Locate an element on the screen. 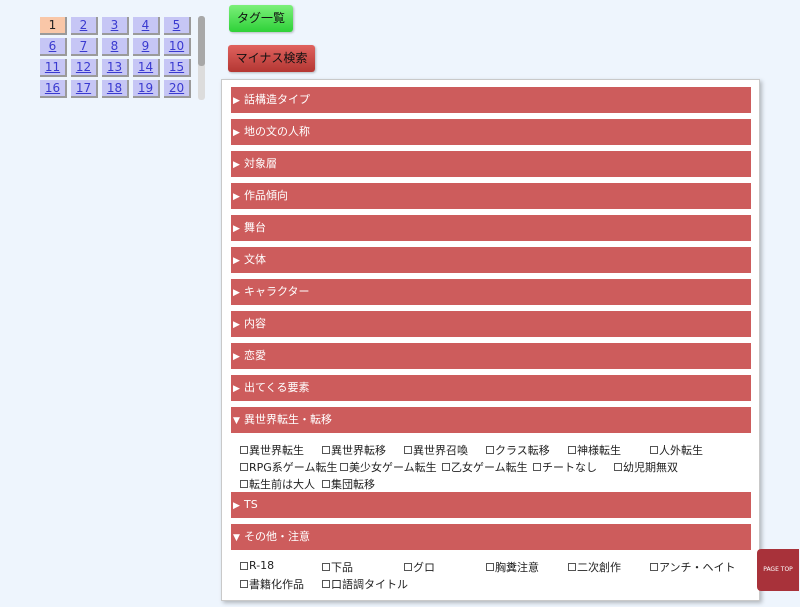 Image resolution: width=800 pixels, height=607 pixels. category-character: ▶ キャラクター is located at coordinates (491, 292).